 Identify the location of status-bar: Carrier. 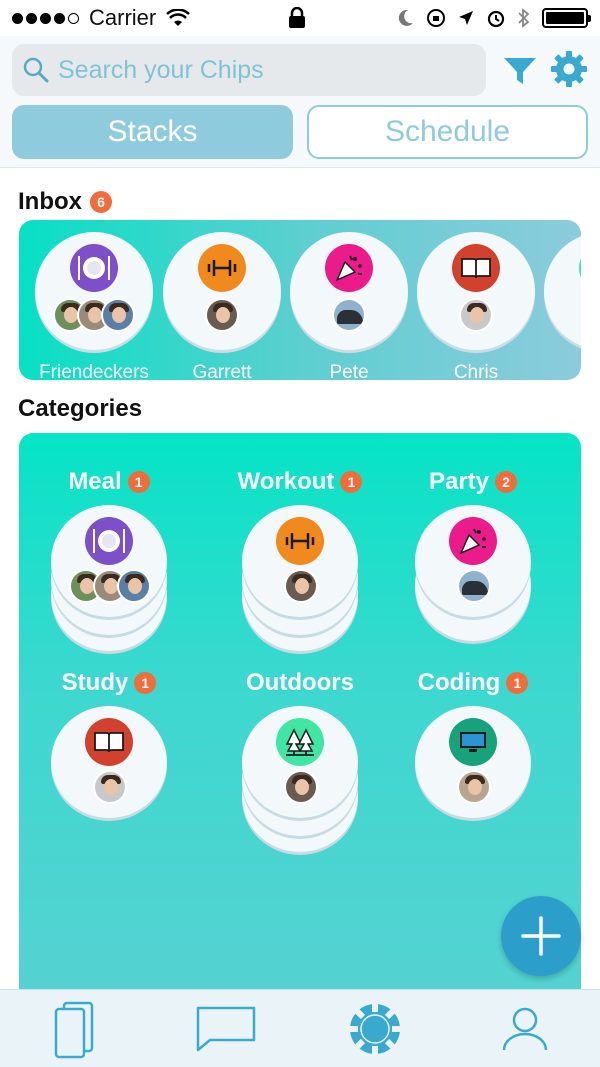
(300, 18).